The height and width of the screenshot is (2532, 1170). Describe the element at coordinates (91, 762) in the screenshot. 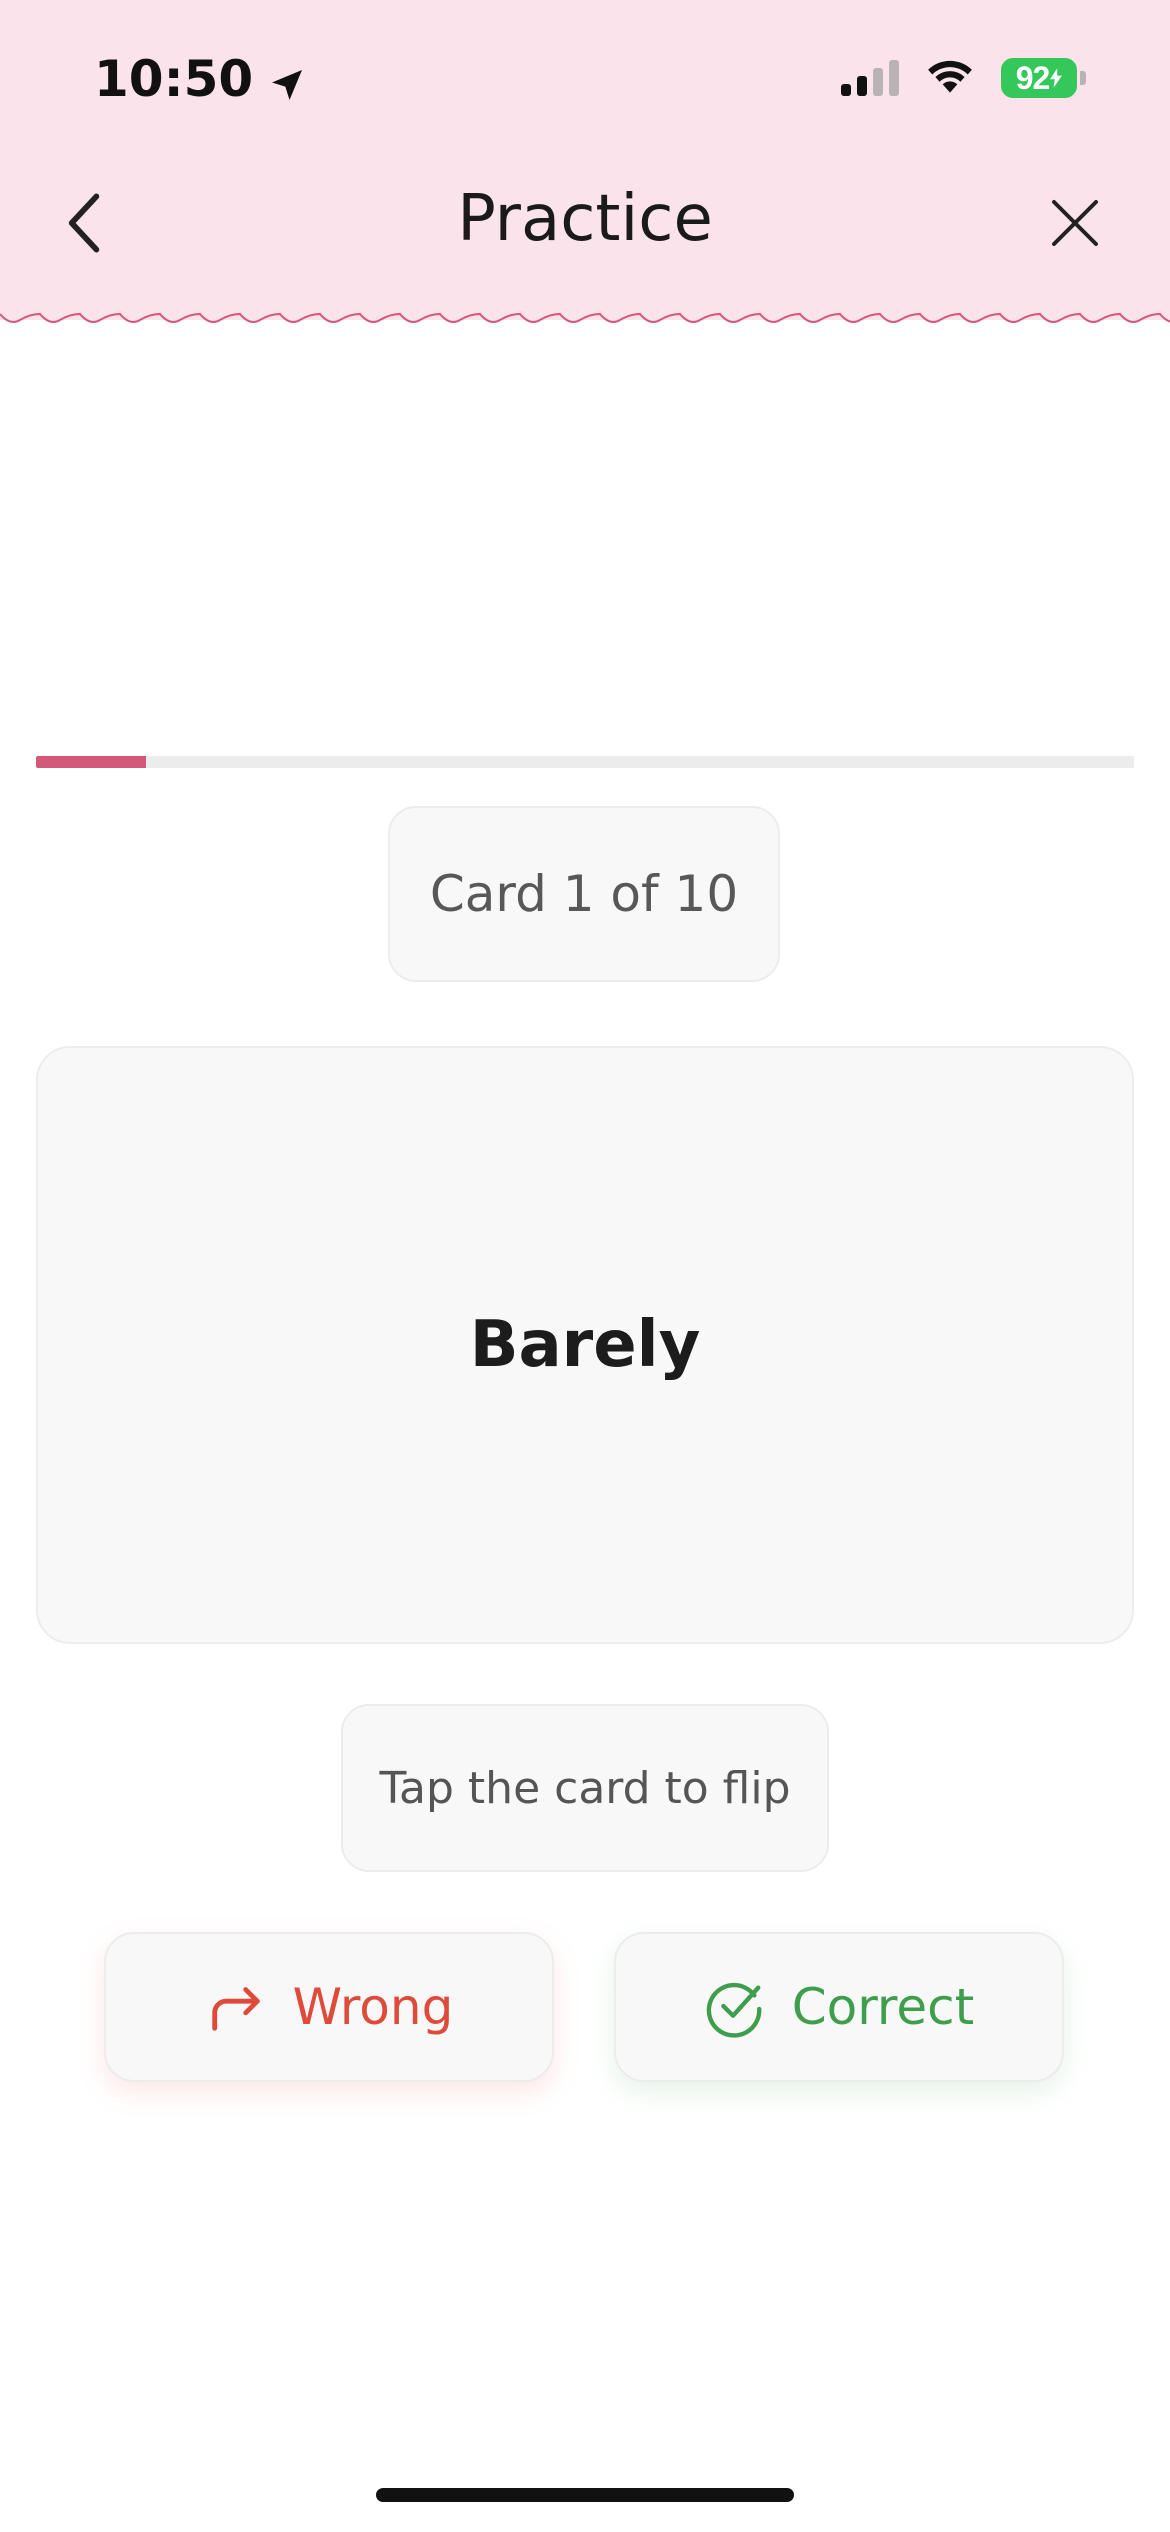

I see `progress-bar-fill` at that location.